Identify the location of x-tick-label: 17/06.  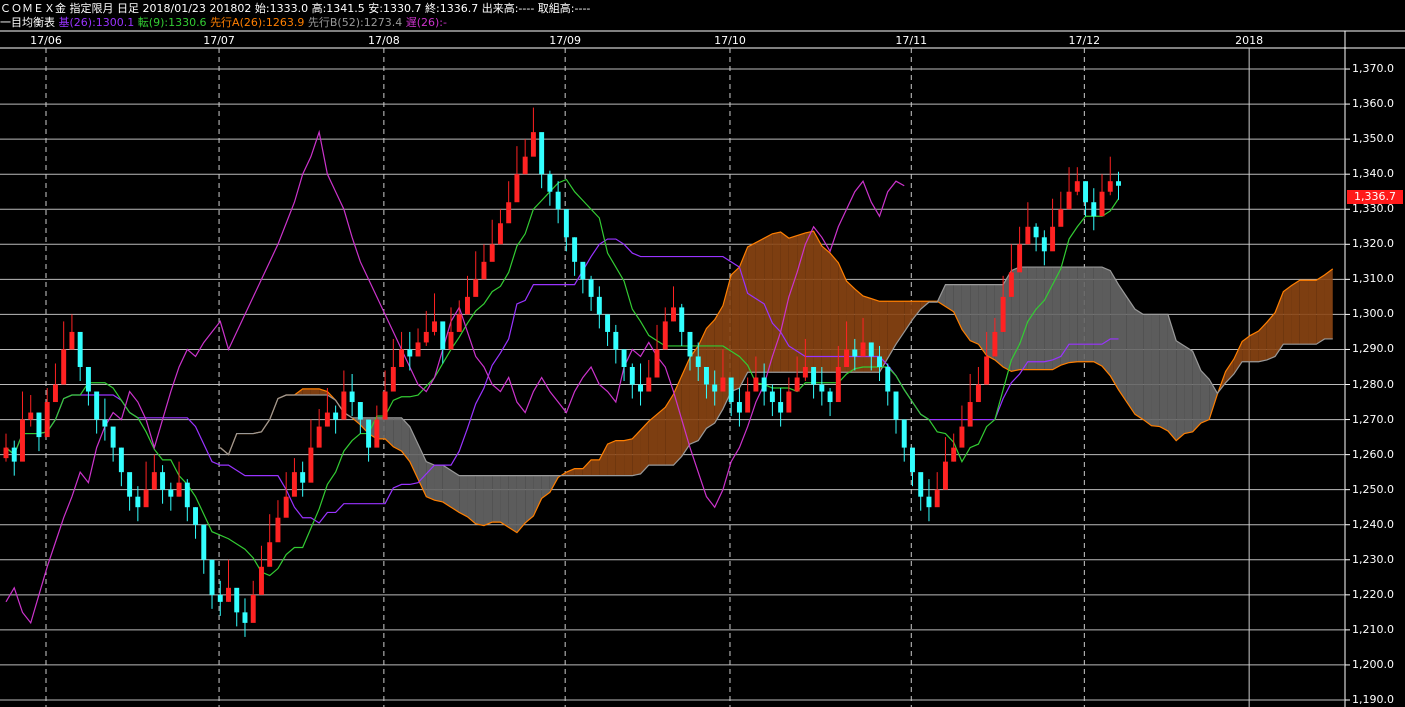
(46, 40).